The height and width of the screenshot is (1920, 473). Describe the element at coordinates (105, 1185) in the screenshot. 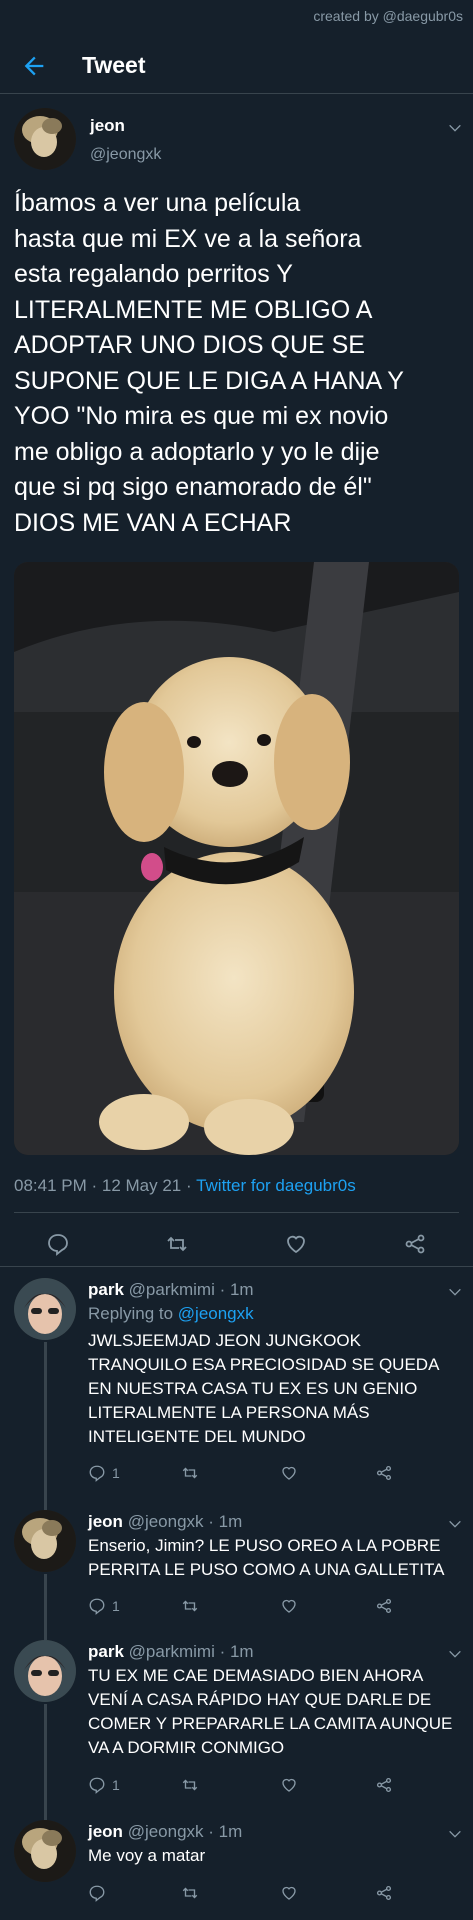

I see `timestamp: 08:41 PM · 12 May 21 ·` at that location.